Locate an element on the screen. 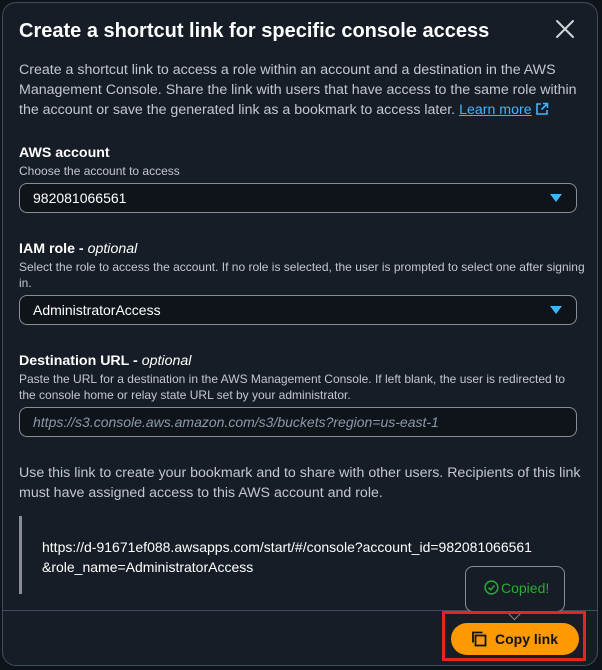 The height and width of the screenshot is (670, 602). aws-account-value: 982081066561 is located at coordinates (80, 198).